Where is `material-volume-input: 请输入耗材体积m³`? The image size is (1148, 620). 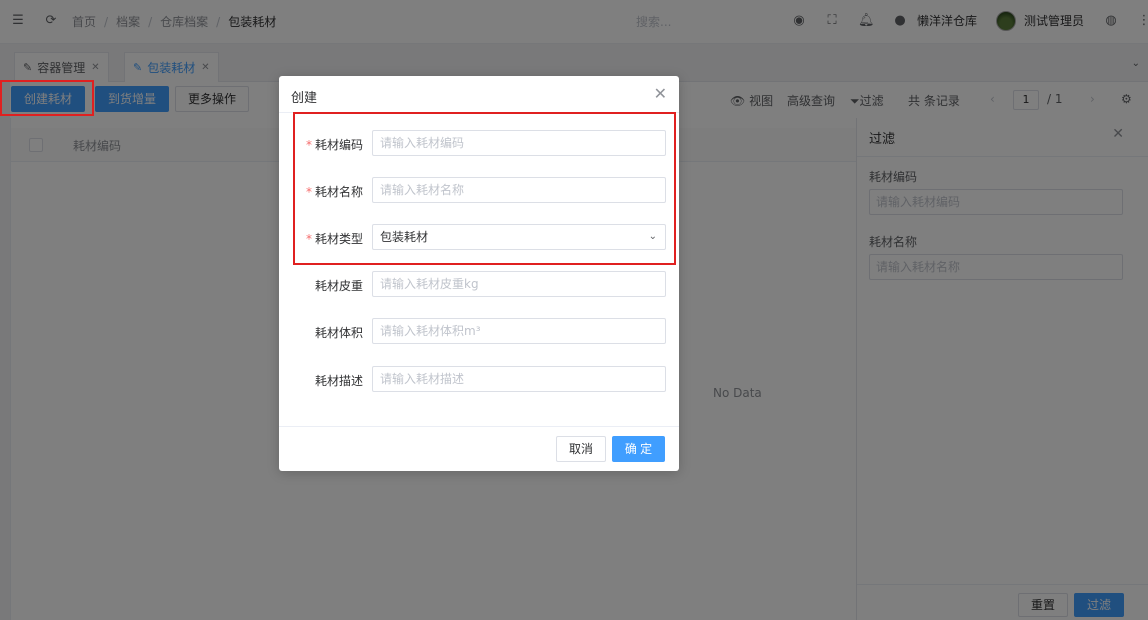
material-volume-input: 请输入耗材体积m³ is located at coordinates (519, 331).